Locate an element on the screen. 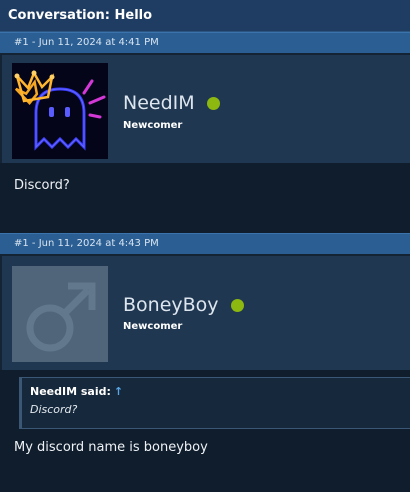 This screenshot has width=410, height=492. post-body: Discord? is located at coordinates (205, 198).